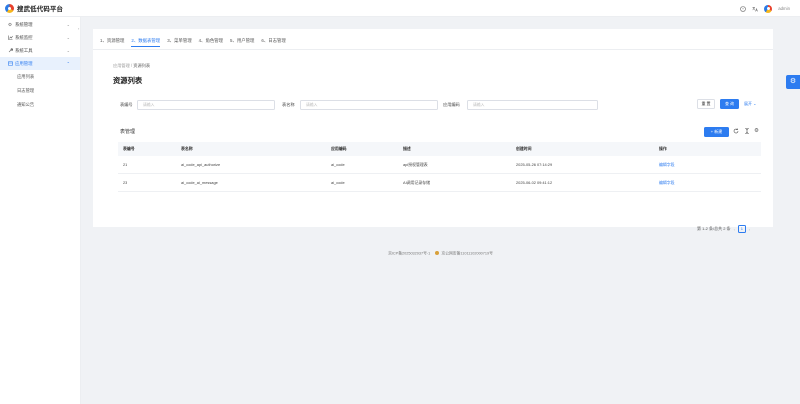 This screenshot has height=404, width=800. What do you see at coordinates (211, 42) in the screenshot?
I see `tab-role-management: 4、角色管理` at bounding box center [211, 42].